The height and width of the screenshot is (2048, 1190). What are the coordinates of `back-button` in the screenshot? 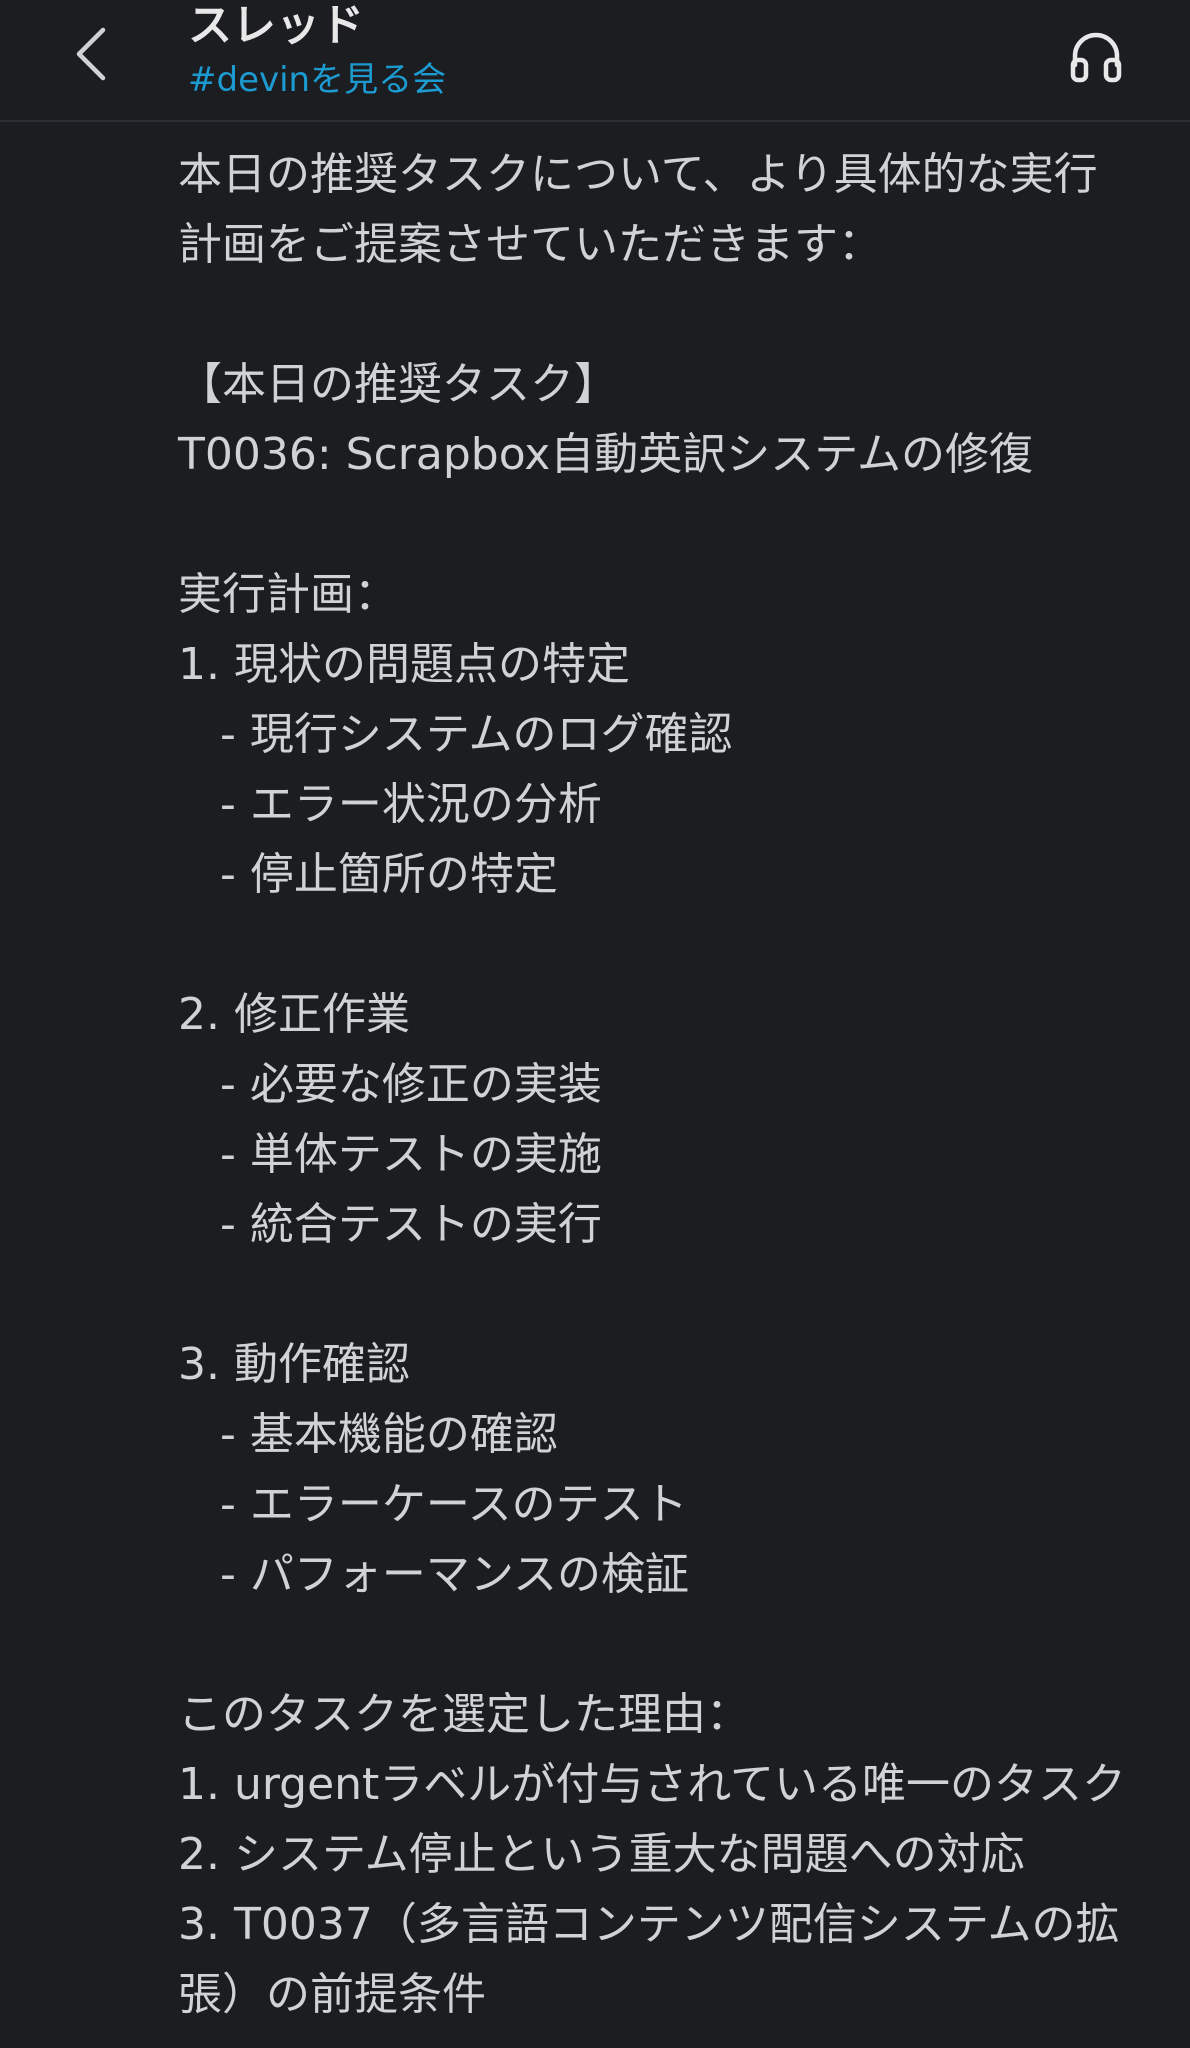 It's located at (90, 54).